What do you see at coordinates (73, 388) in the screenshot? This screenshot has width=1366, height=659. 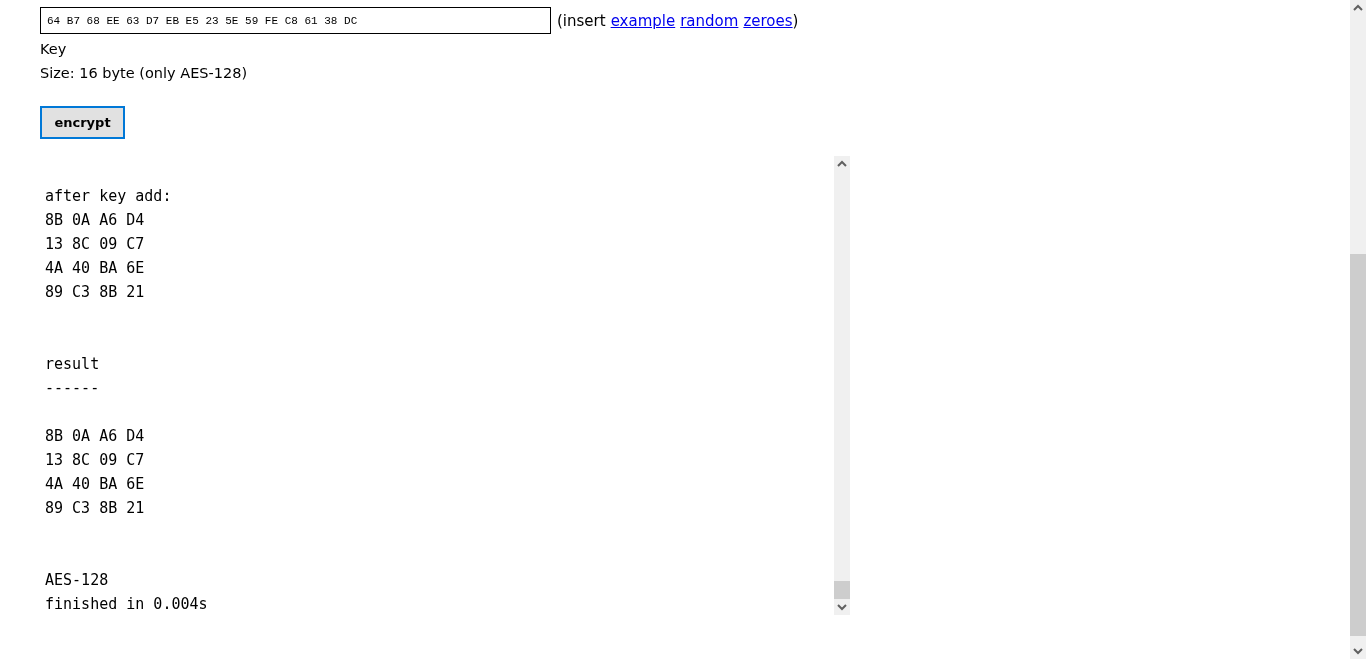 I see `output-line: ------` at bounding box center [73, 388].